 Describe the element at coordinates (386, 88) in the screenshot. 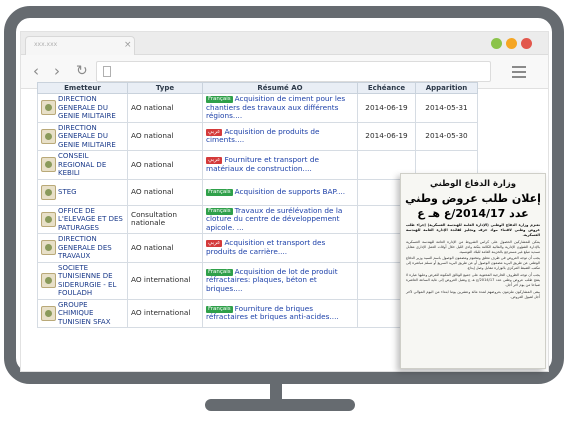

I see `header-echeance: Echéance` at that location.